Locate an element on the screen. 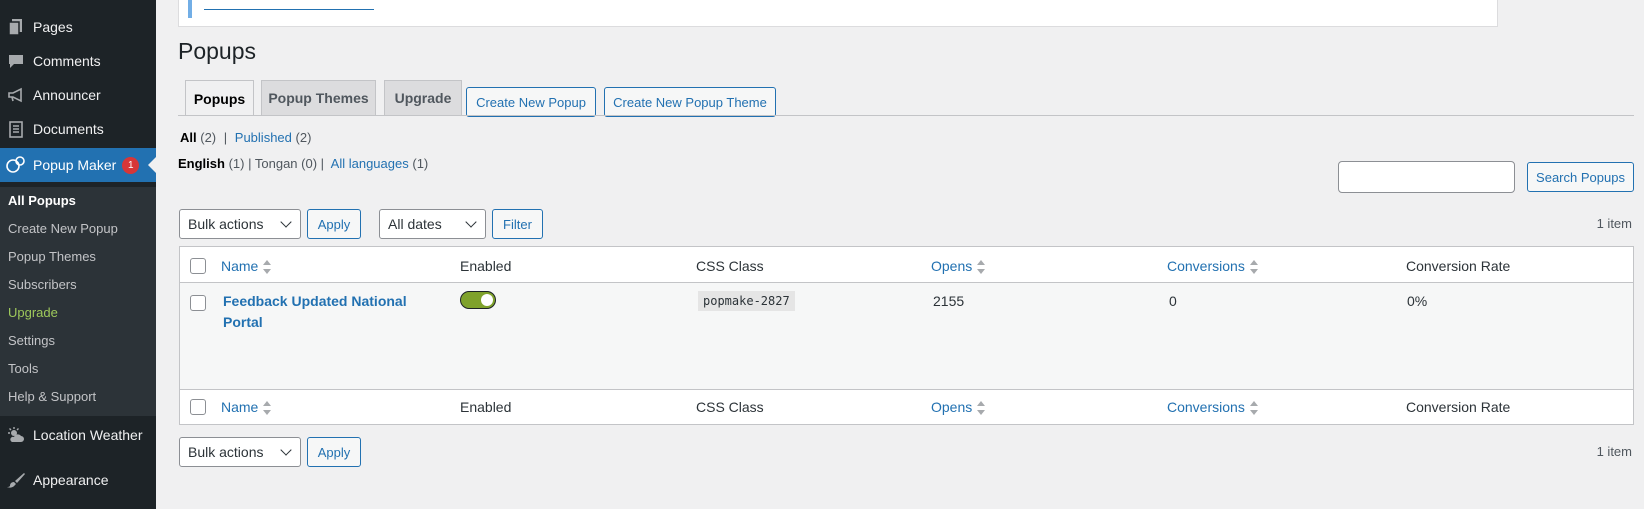 This screenshot has height=509, width=1644. sidebar-item-pages: Pages is located at coordinates (78, 27).